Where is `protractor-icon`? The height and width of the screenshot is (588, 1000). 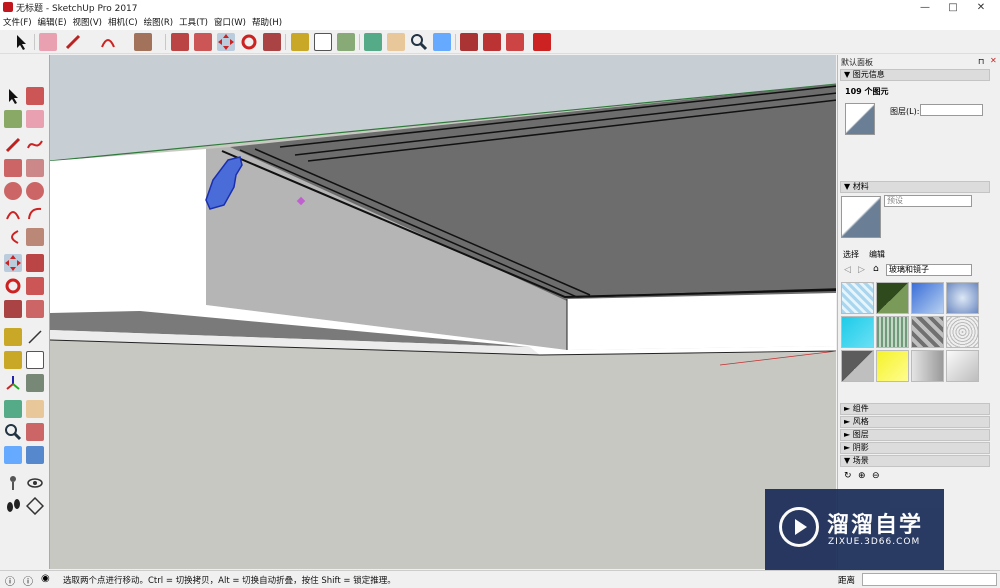
protractor-icon is located at coordinates (13, 360).